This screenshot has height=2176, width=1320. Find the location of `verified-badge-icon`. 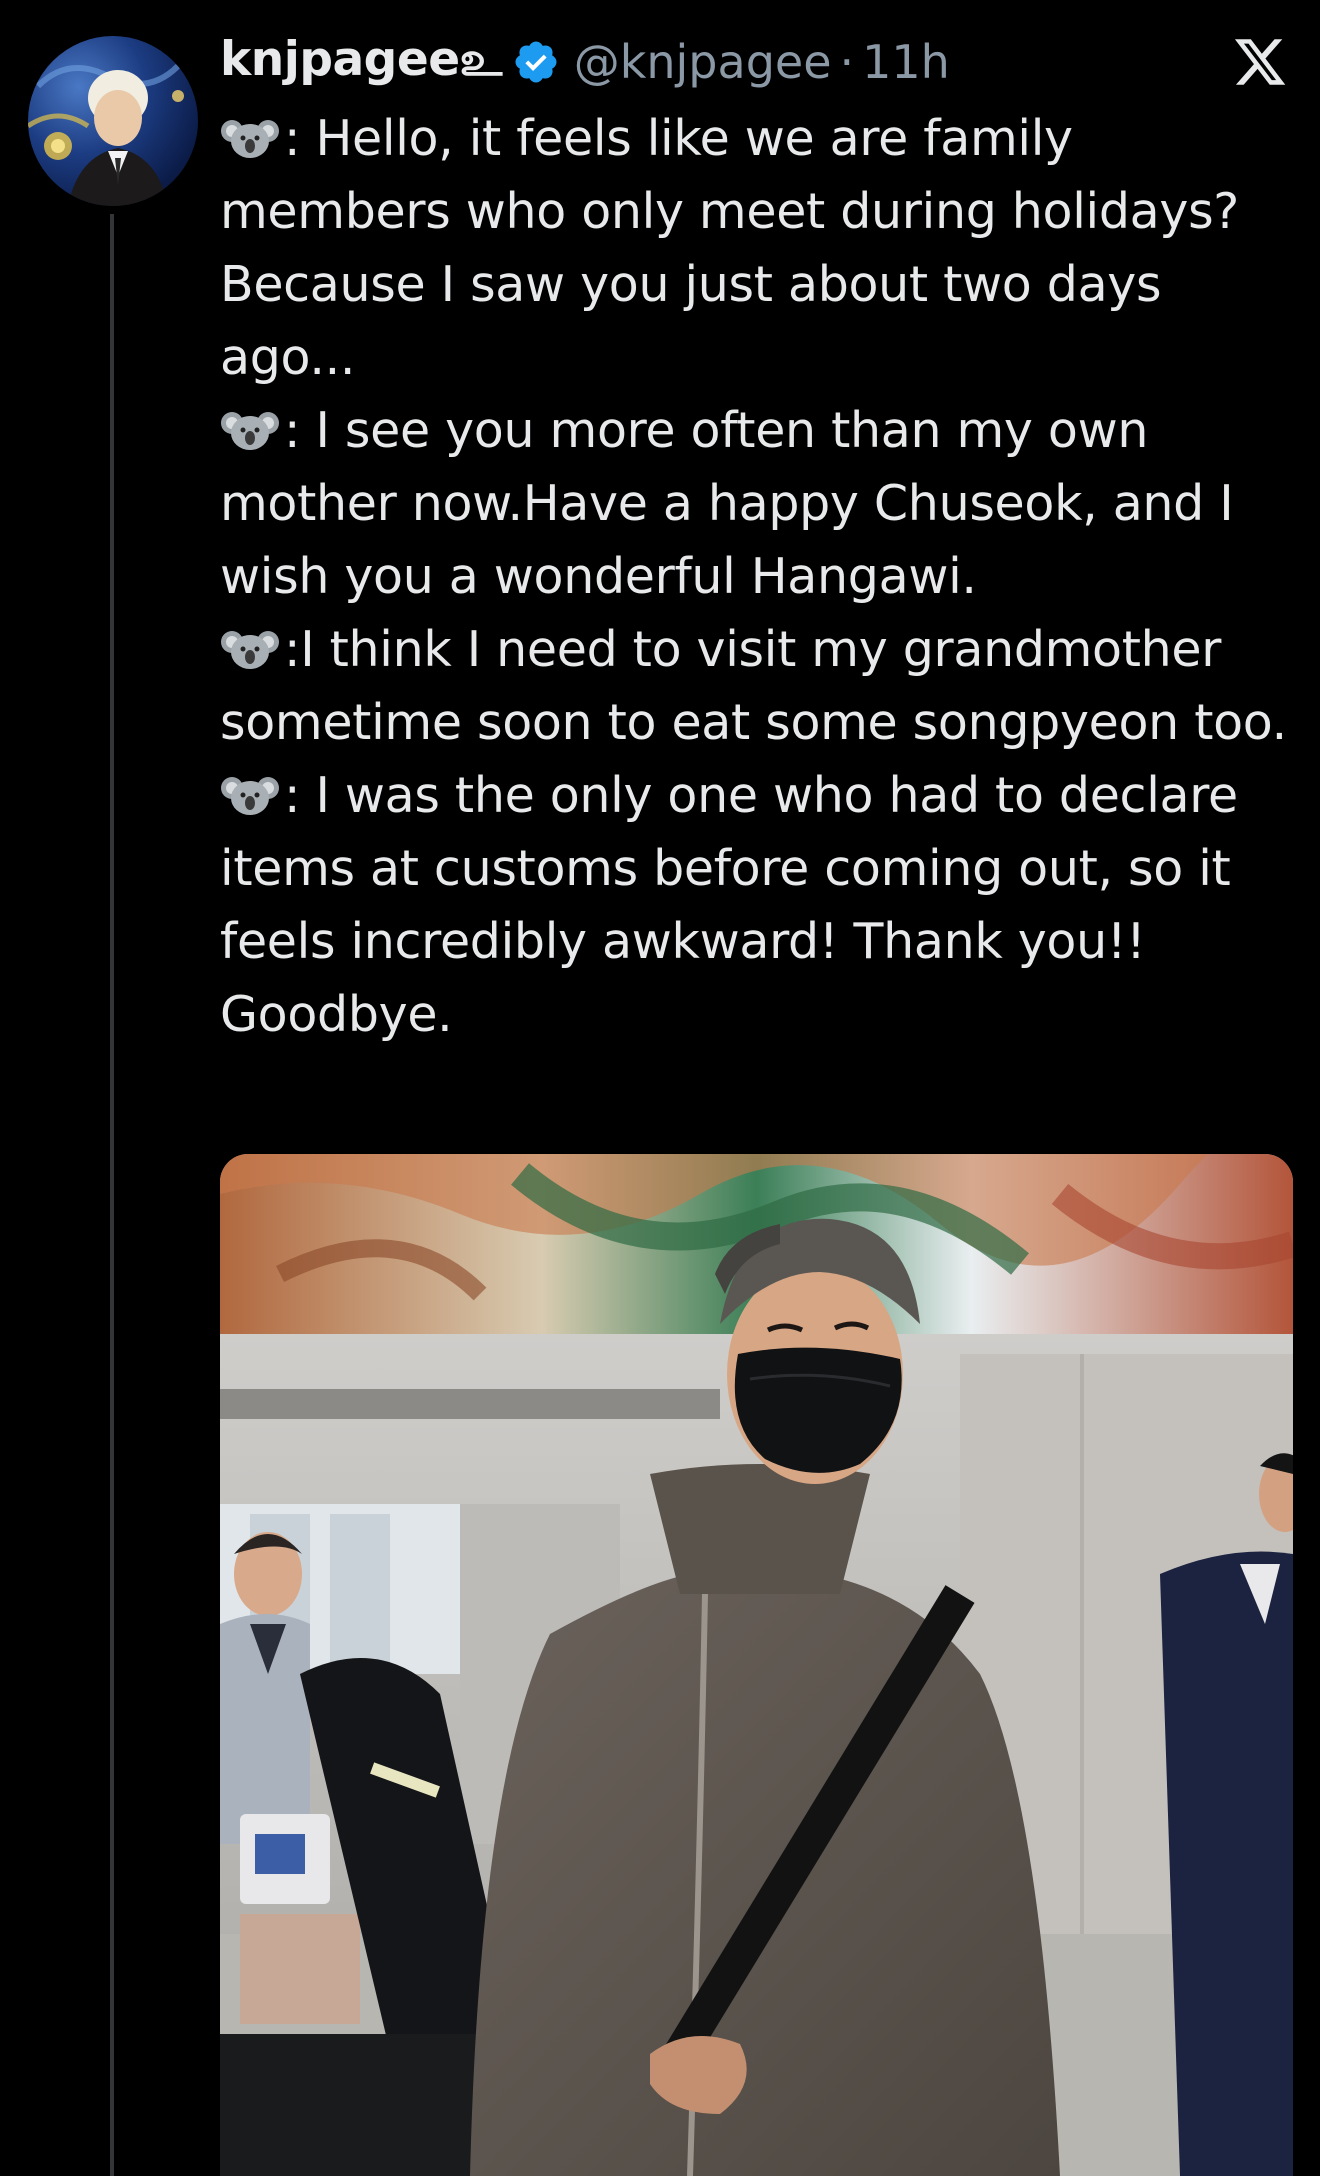

verified-badge-icon is located at coordinates (536, 62).